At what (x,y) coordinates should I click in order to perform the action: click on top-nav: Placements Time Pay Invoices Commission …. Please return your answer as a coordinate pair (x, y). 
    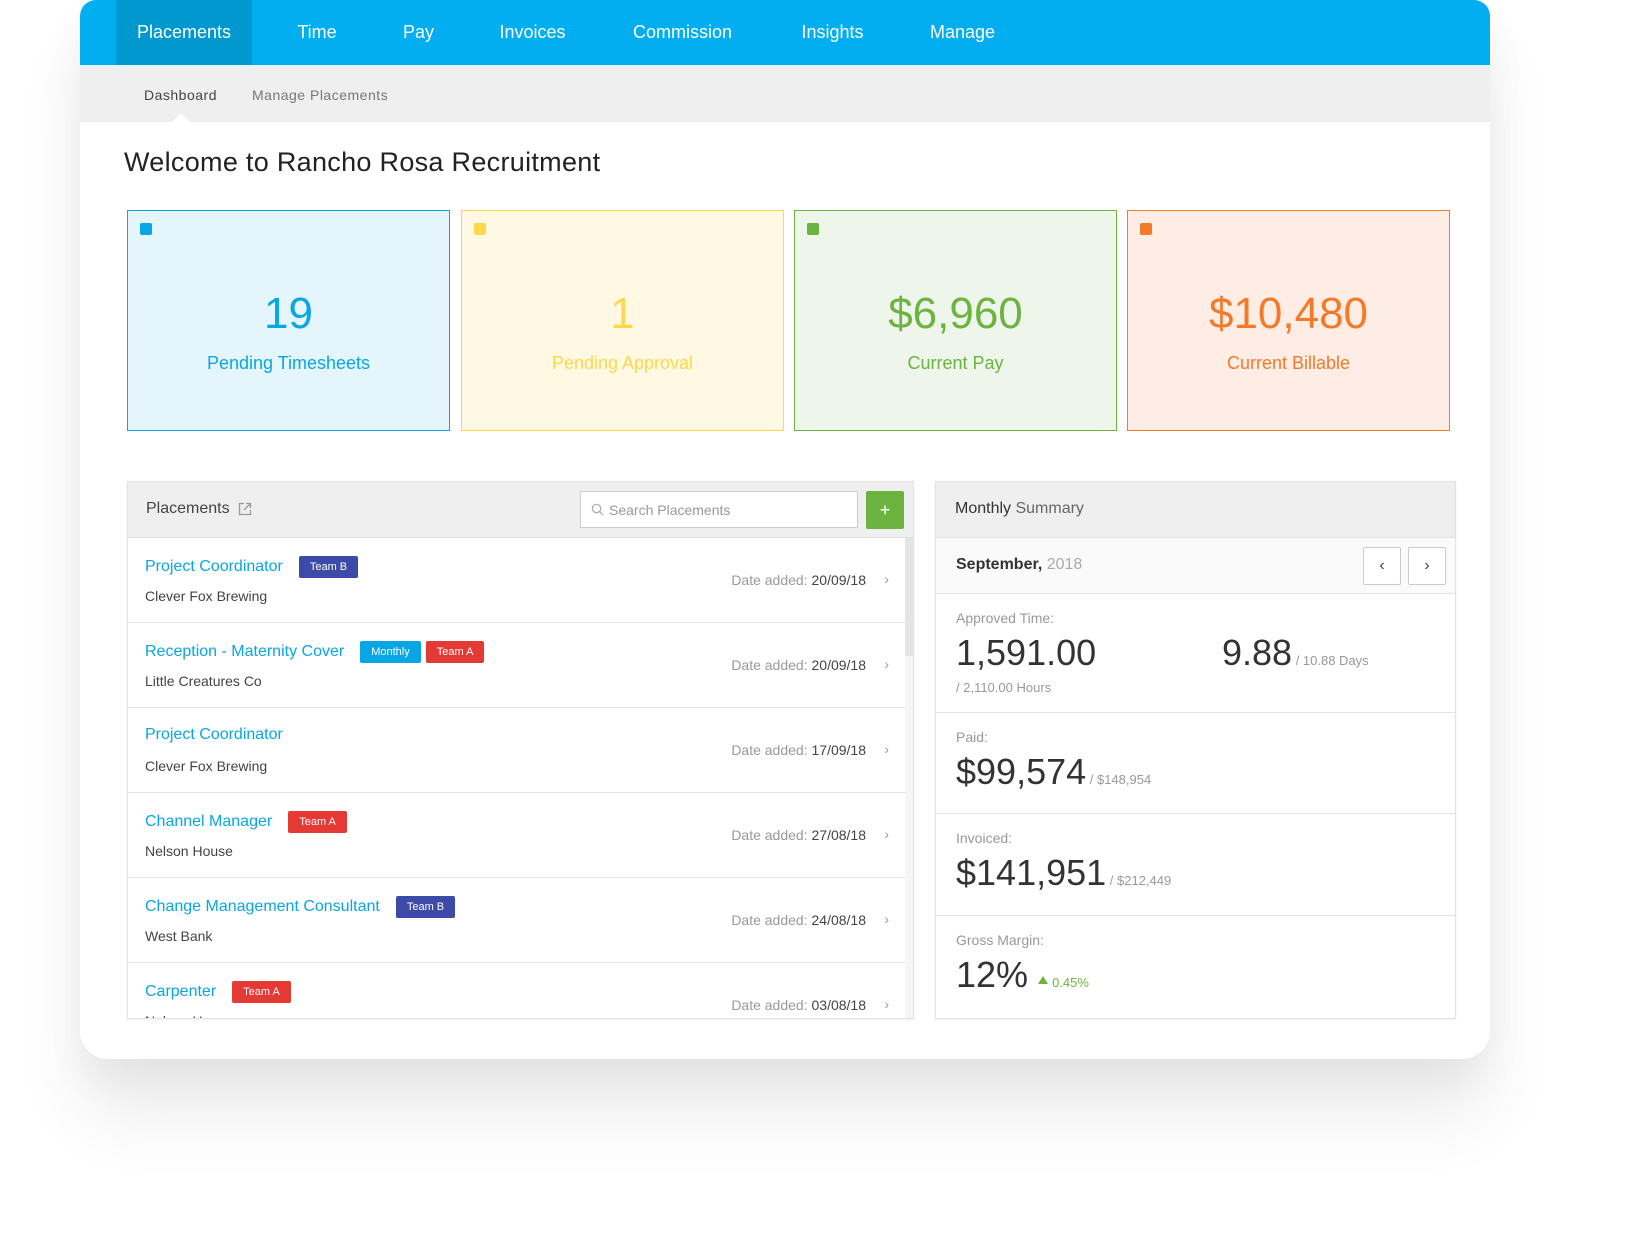
    Looking at the image, I should click on (785, 32).